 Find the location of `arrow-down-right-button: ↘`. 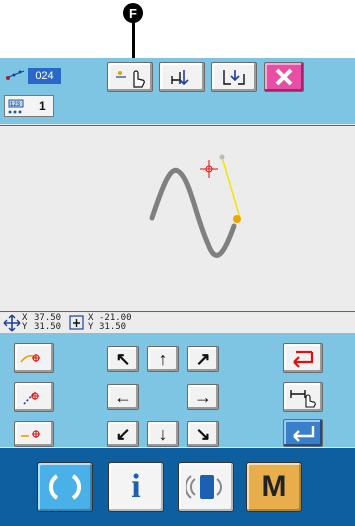

arrow-down-right-button: ↘ is located at coordinates (203, 434).